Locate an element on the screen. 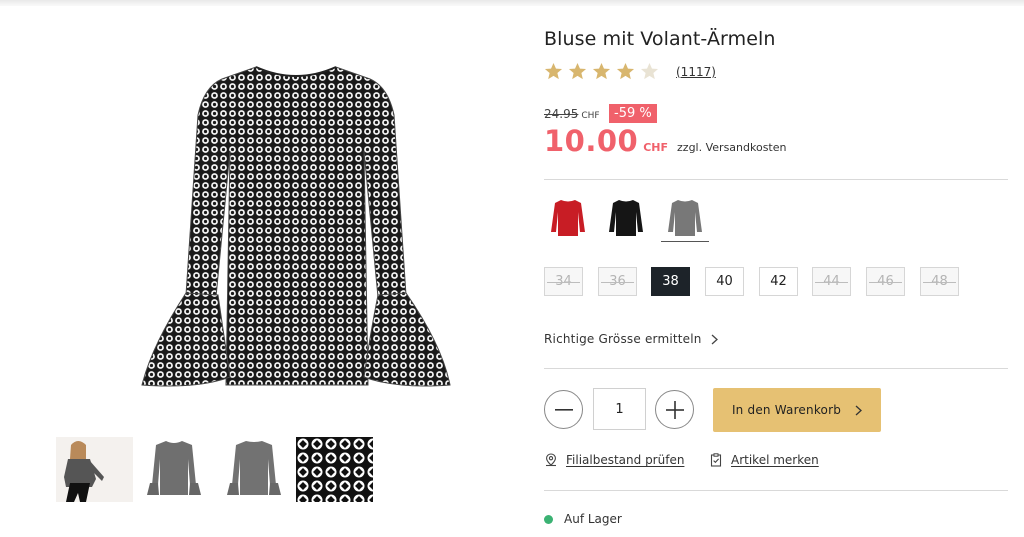 Image resolution: width=1024 pixels, height=537 pixels. in-stock-dot-icon is located at coordinates (548, 519).